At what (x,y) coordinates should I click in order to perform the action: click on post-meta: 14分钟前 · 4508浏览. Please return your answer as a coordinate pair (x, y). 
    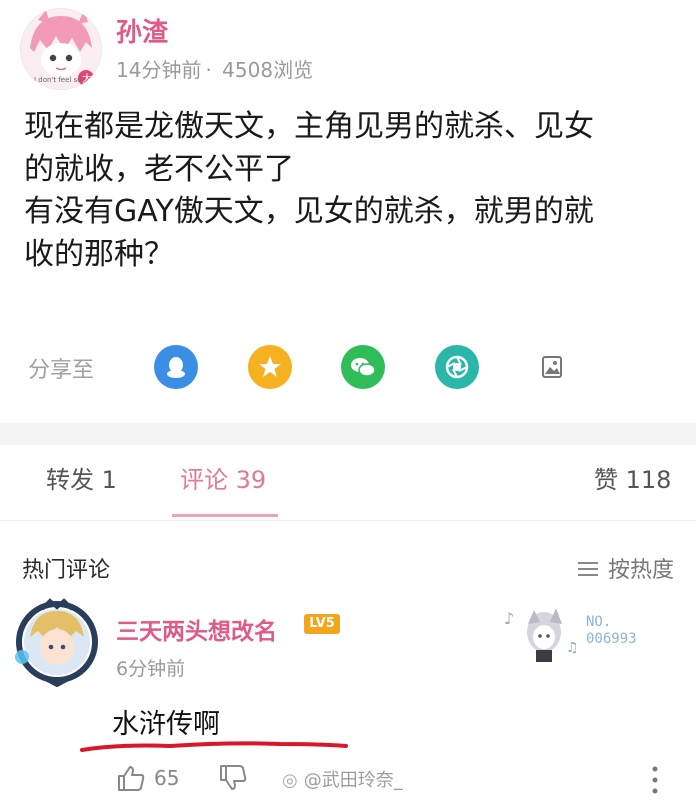
    Looking at the image, I should click on (216, 68).